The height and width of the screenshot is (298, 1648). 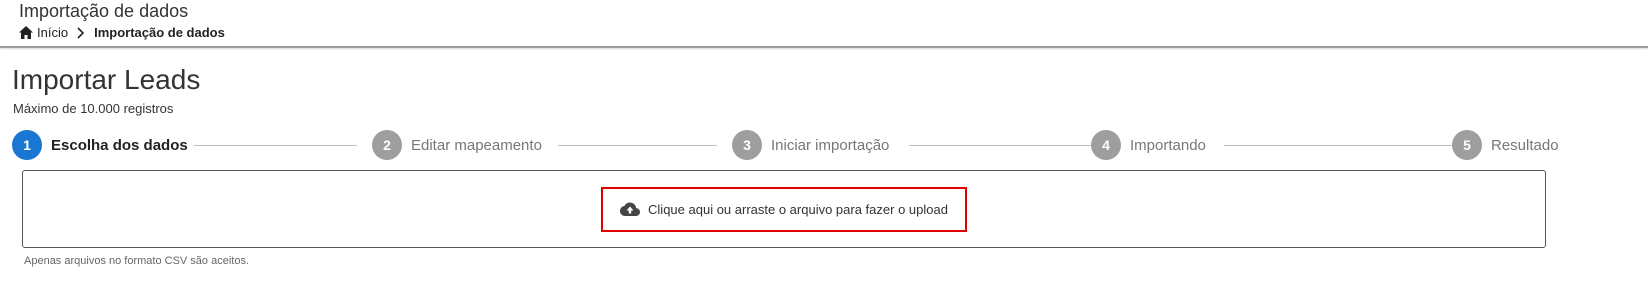 I want to click on step-label: Editar mapeamento, so click(x=476, y=145).